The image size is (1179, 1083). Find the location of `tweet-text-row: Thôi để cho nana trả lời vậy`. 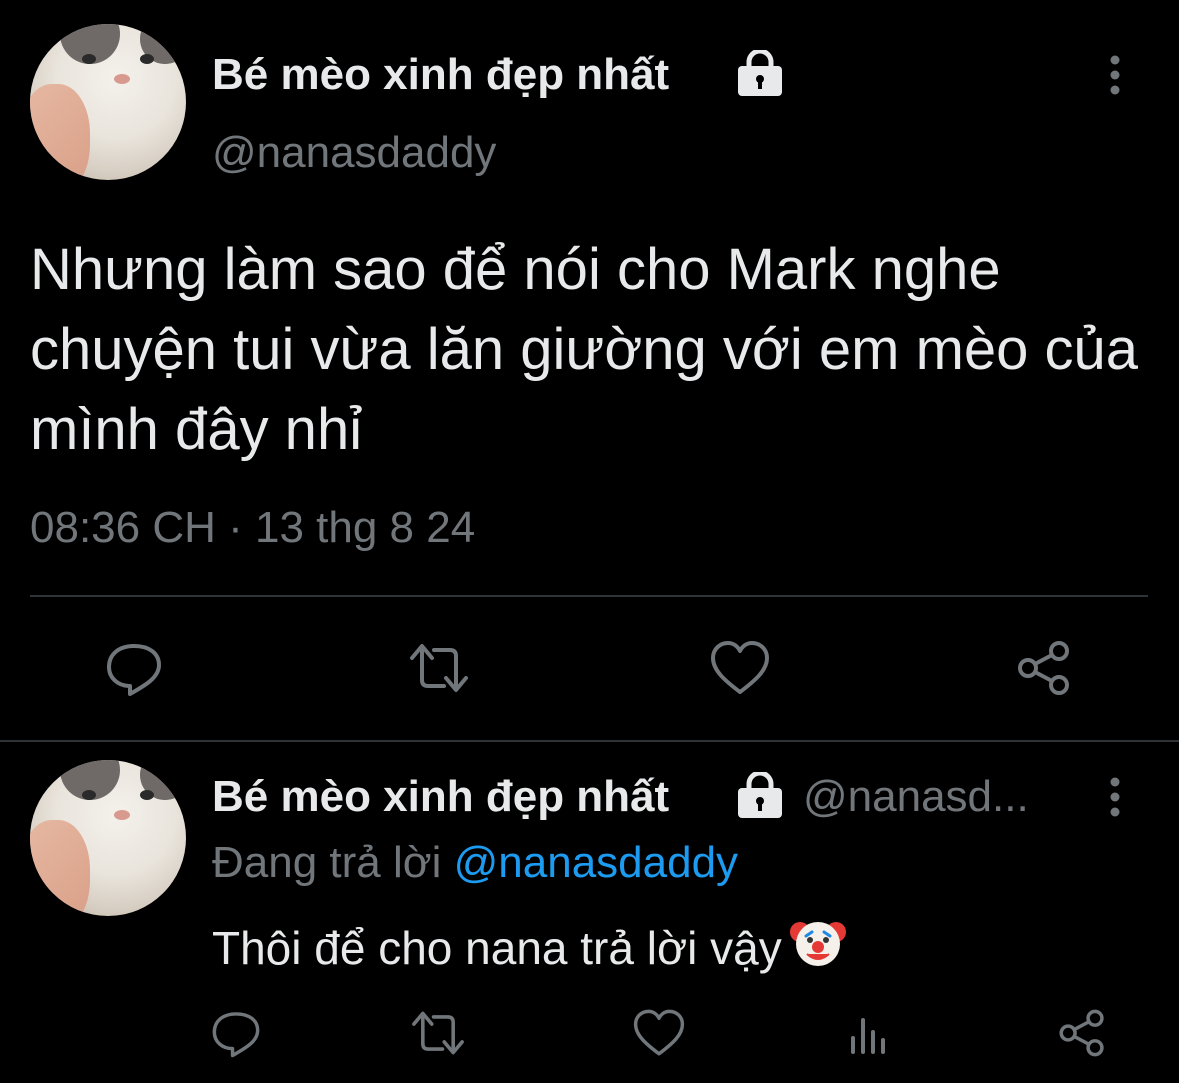

tweet-text-row: Thôi để cho nana trả lời vậy is located at coordinates (529, 944).